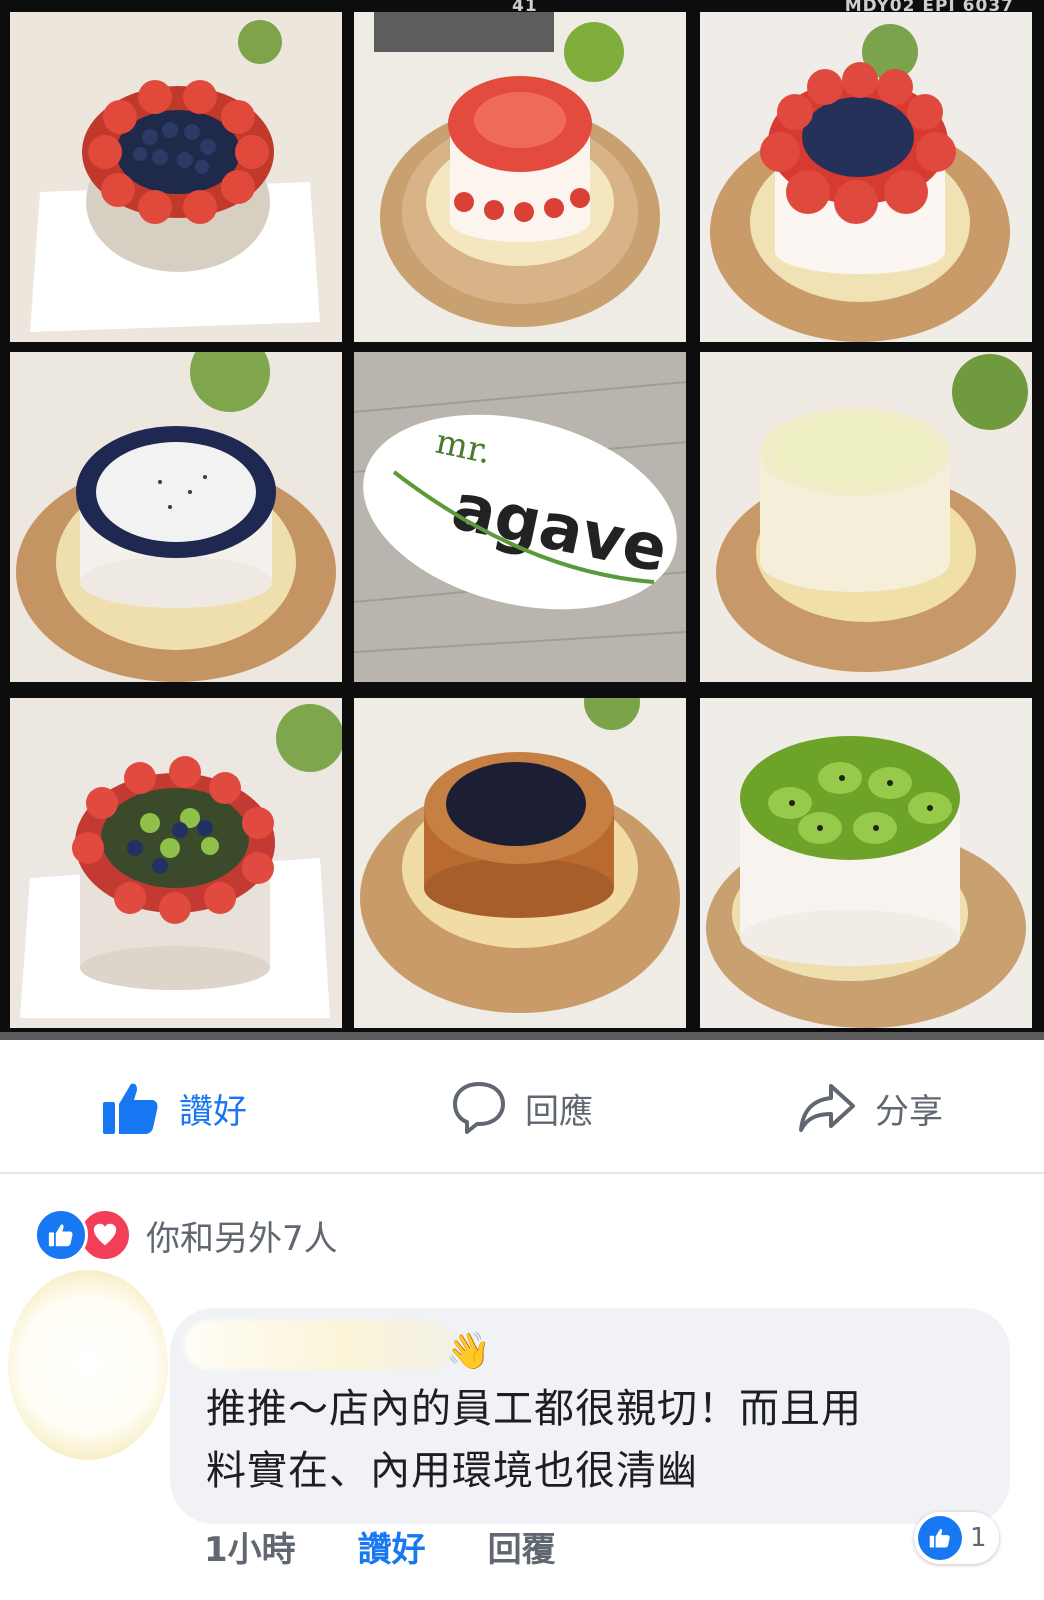 This screenshot has height=1600, width=1044. What do you see at coordinates (319, 1345) in the screenshot?
I see `commenter-name-redacted` at bounding box center [319, 1345].